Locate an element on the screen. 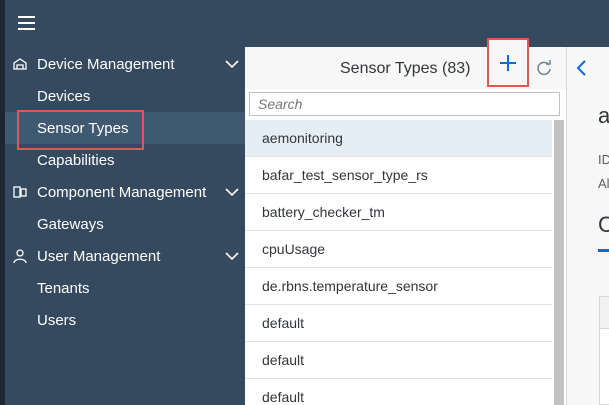  search-field is located at coordinates (404, 104).